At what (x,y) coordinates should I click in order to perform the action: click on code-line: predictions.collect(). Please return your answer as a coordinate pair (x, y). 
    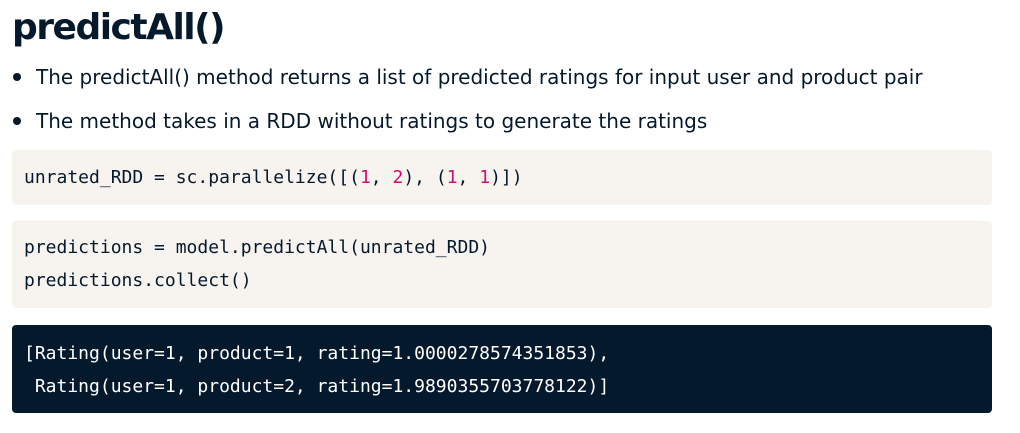
    Looking at the image, I should click on (138, 280).